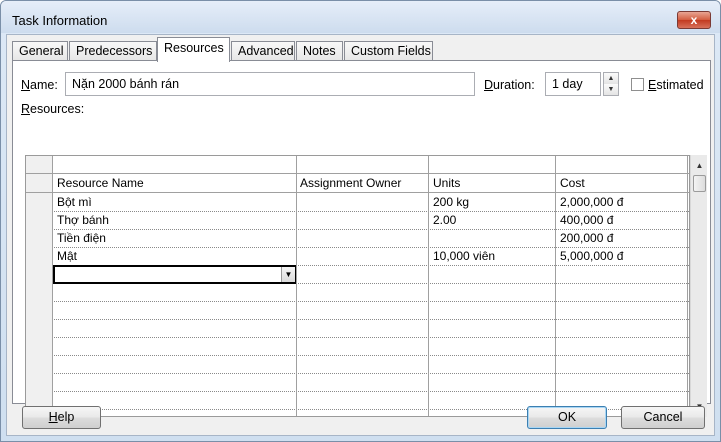 Image resolution: width=721 pixels, height=442 pixels. What do you see at coordinates (66, 417) in the screenshot?
I see `help-label: elp` at bounding box center [66, 417].